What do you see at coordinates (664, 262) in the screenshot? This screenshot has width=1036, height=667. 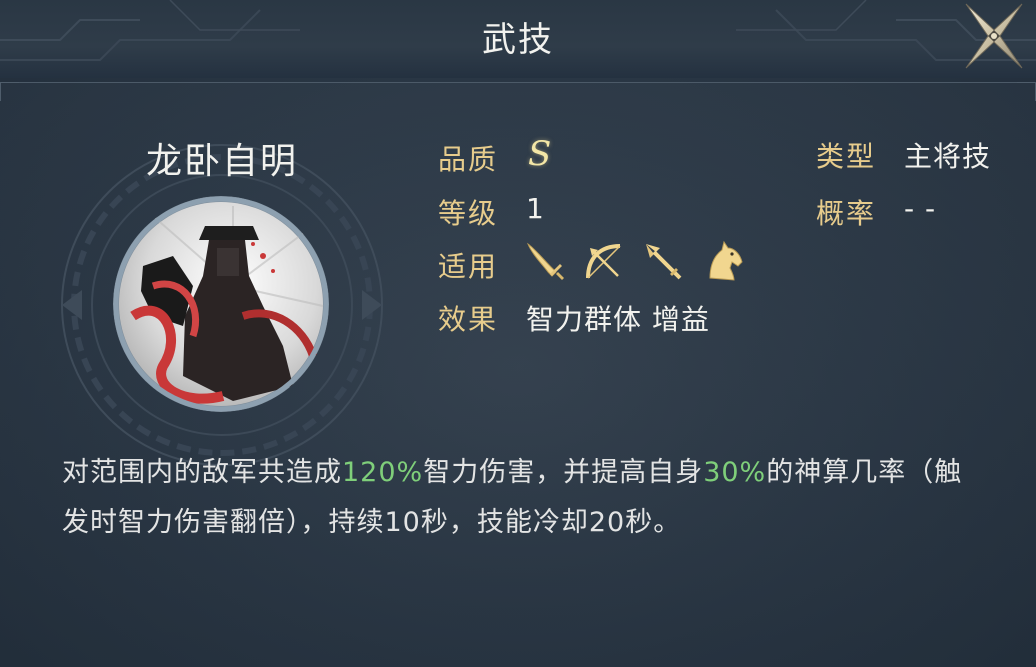 I see `spear-icon` at bounding box center [664, 262].